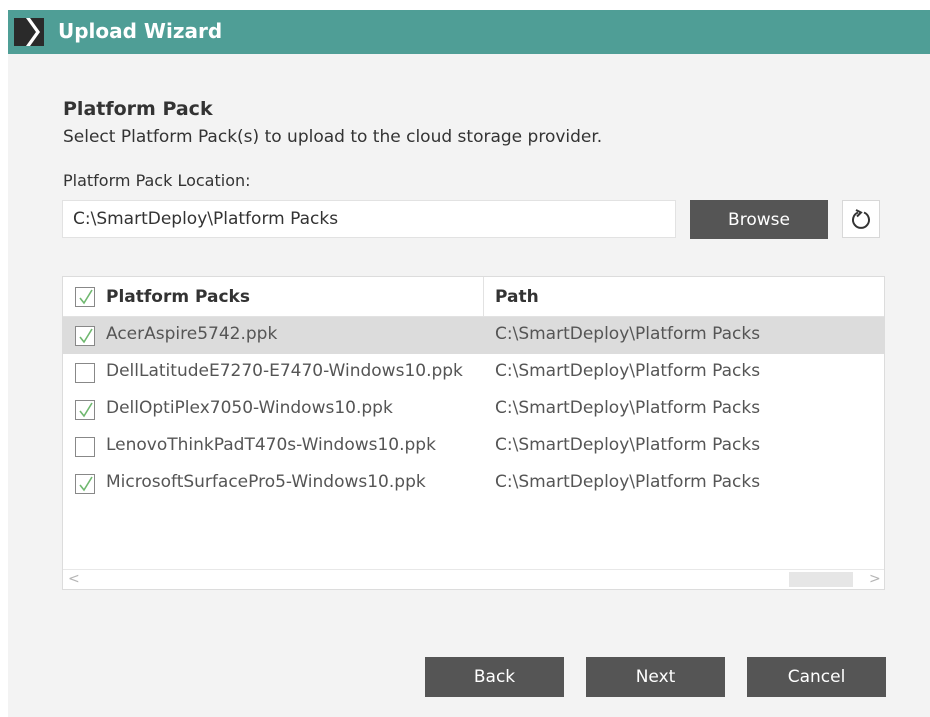 The width and height of the screenshot is (930, 717). Describe the element at coordinates (29, 32) in the screenshot. I see `chevron-logo-icon` at that location.